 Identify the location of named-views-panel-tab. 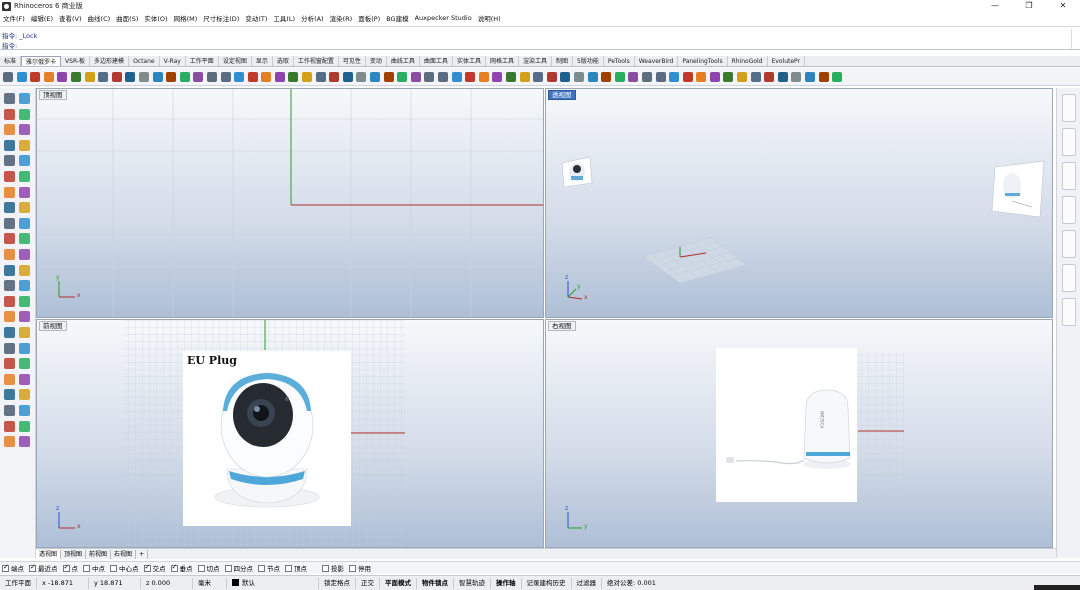
(1069, 244).